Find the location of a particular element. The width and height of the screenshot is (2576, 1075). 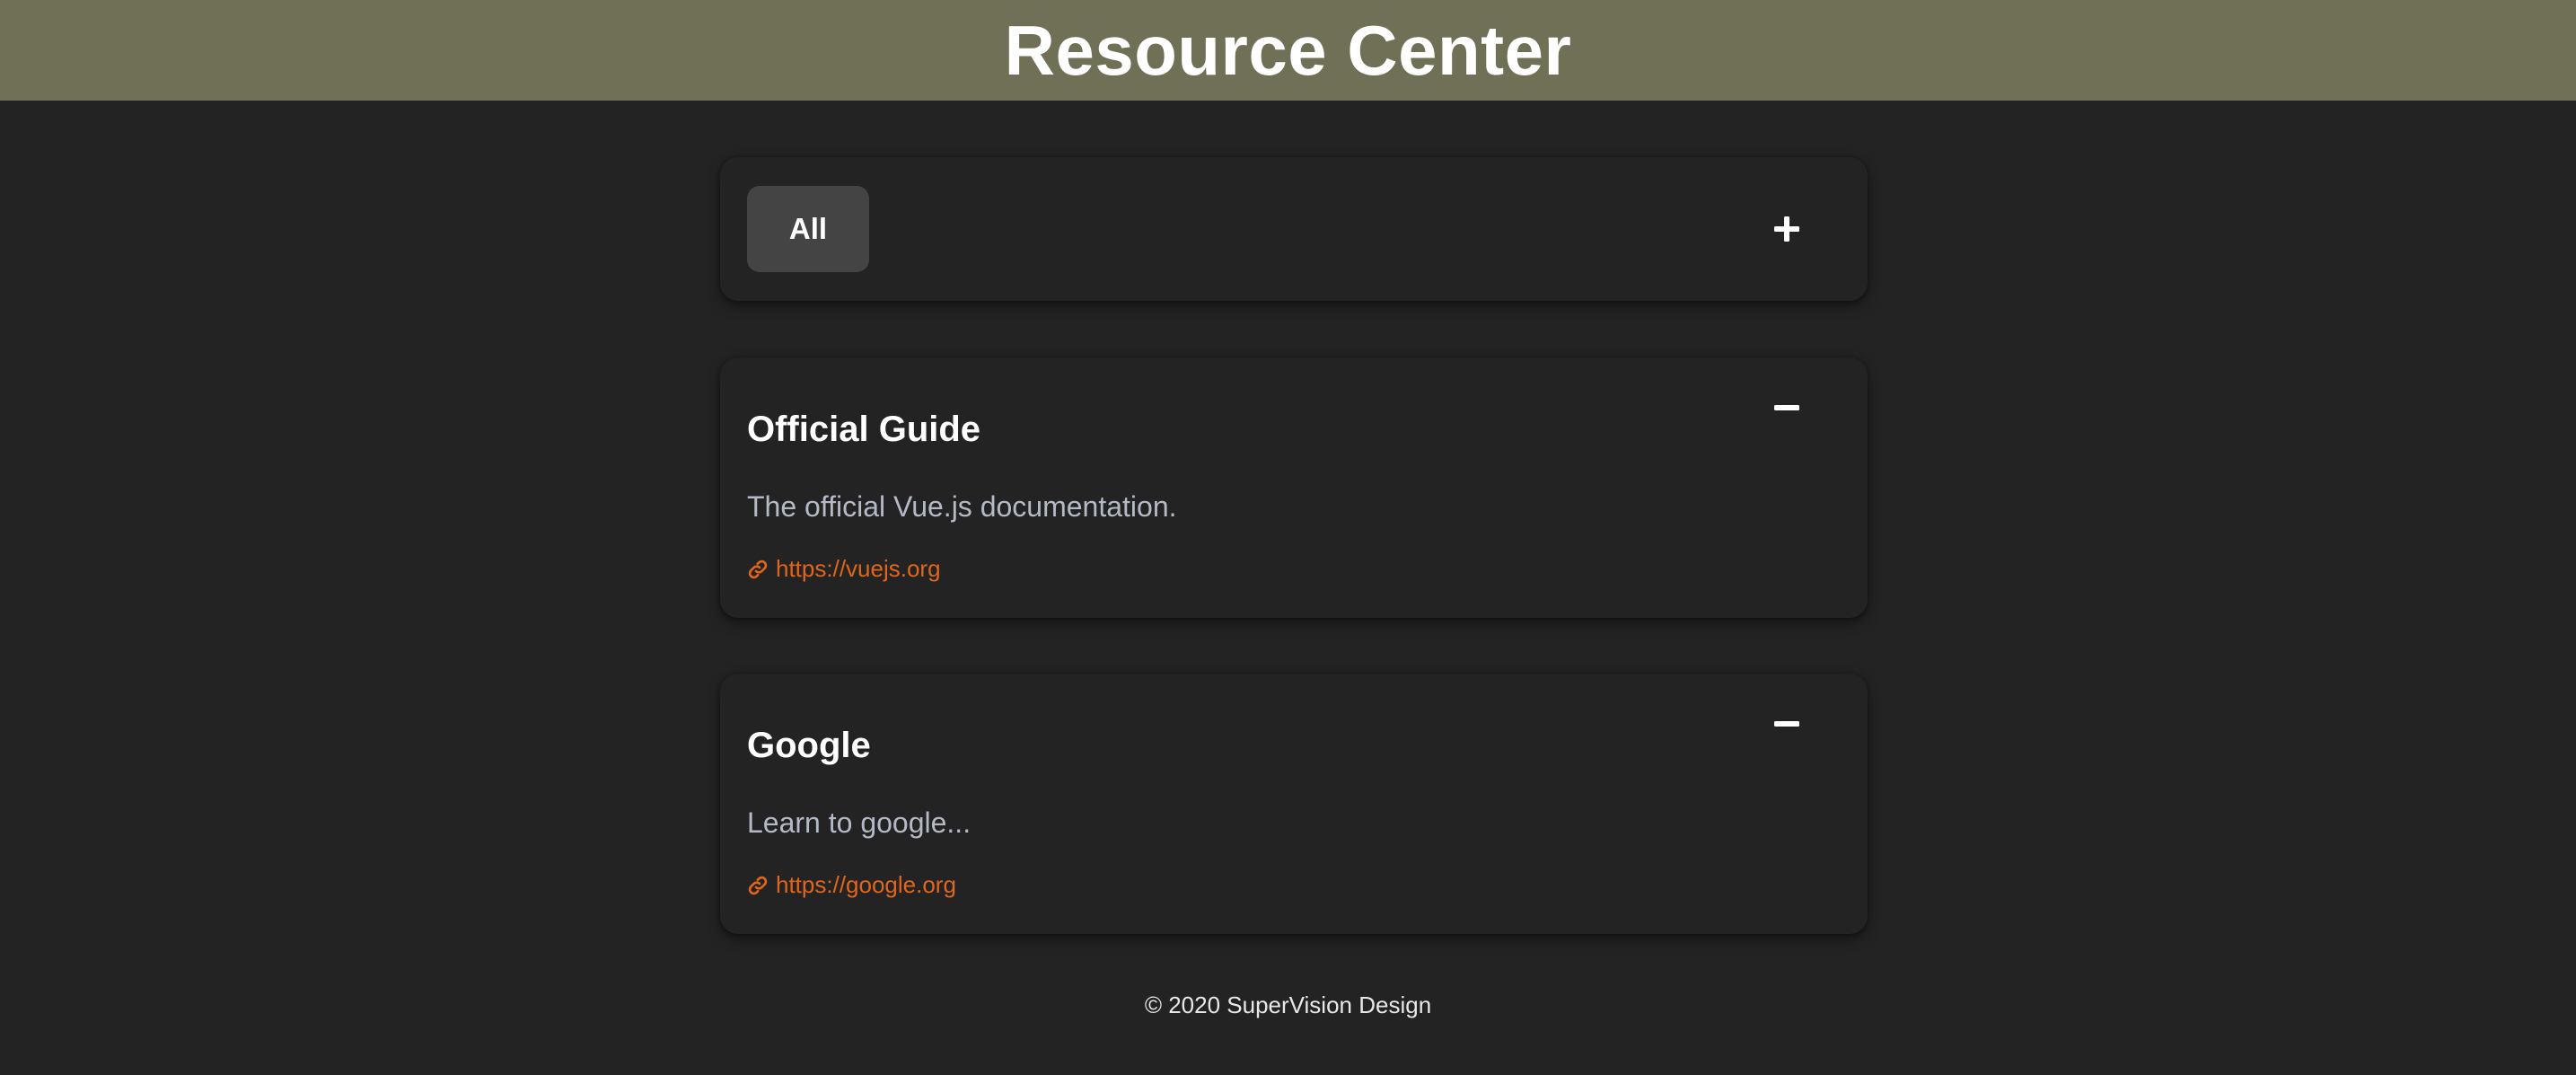

app-header: Resource Center is located at coordinates (1288, 51).